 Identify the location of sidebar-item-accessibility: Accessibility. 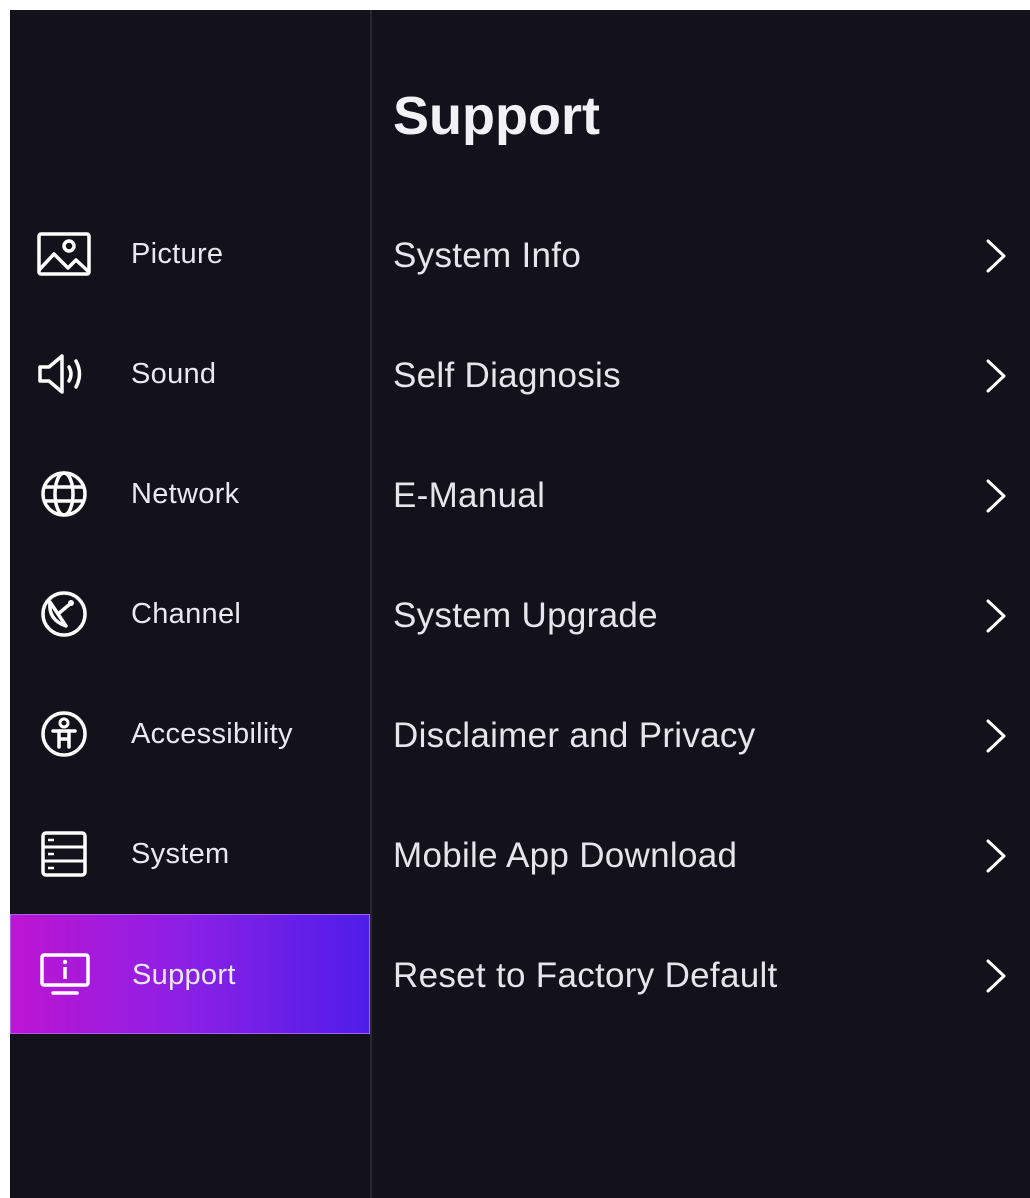
(190, 734).